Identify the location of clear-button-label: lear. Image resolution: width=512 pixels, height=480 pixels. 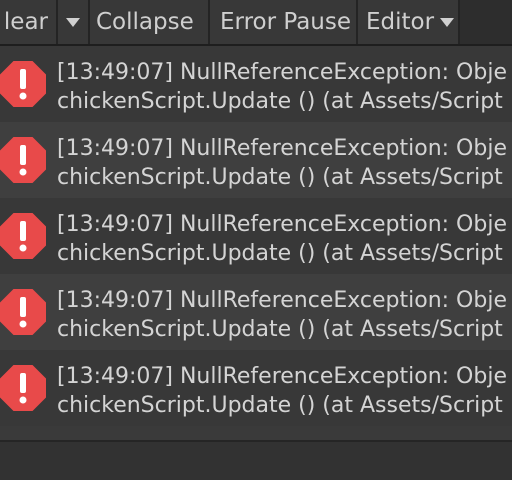
(25, 22).